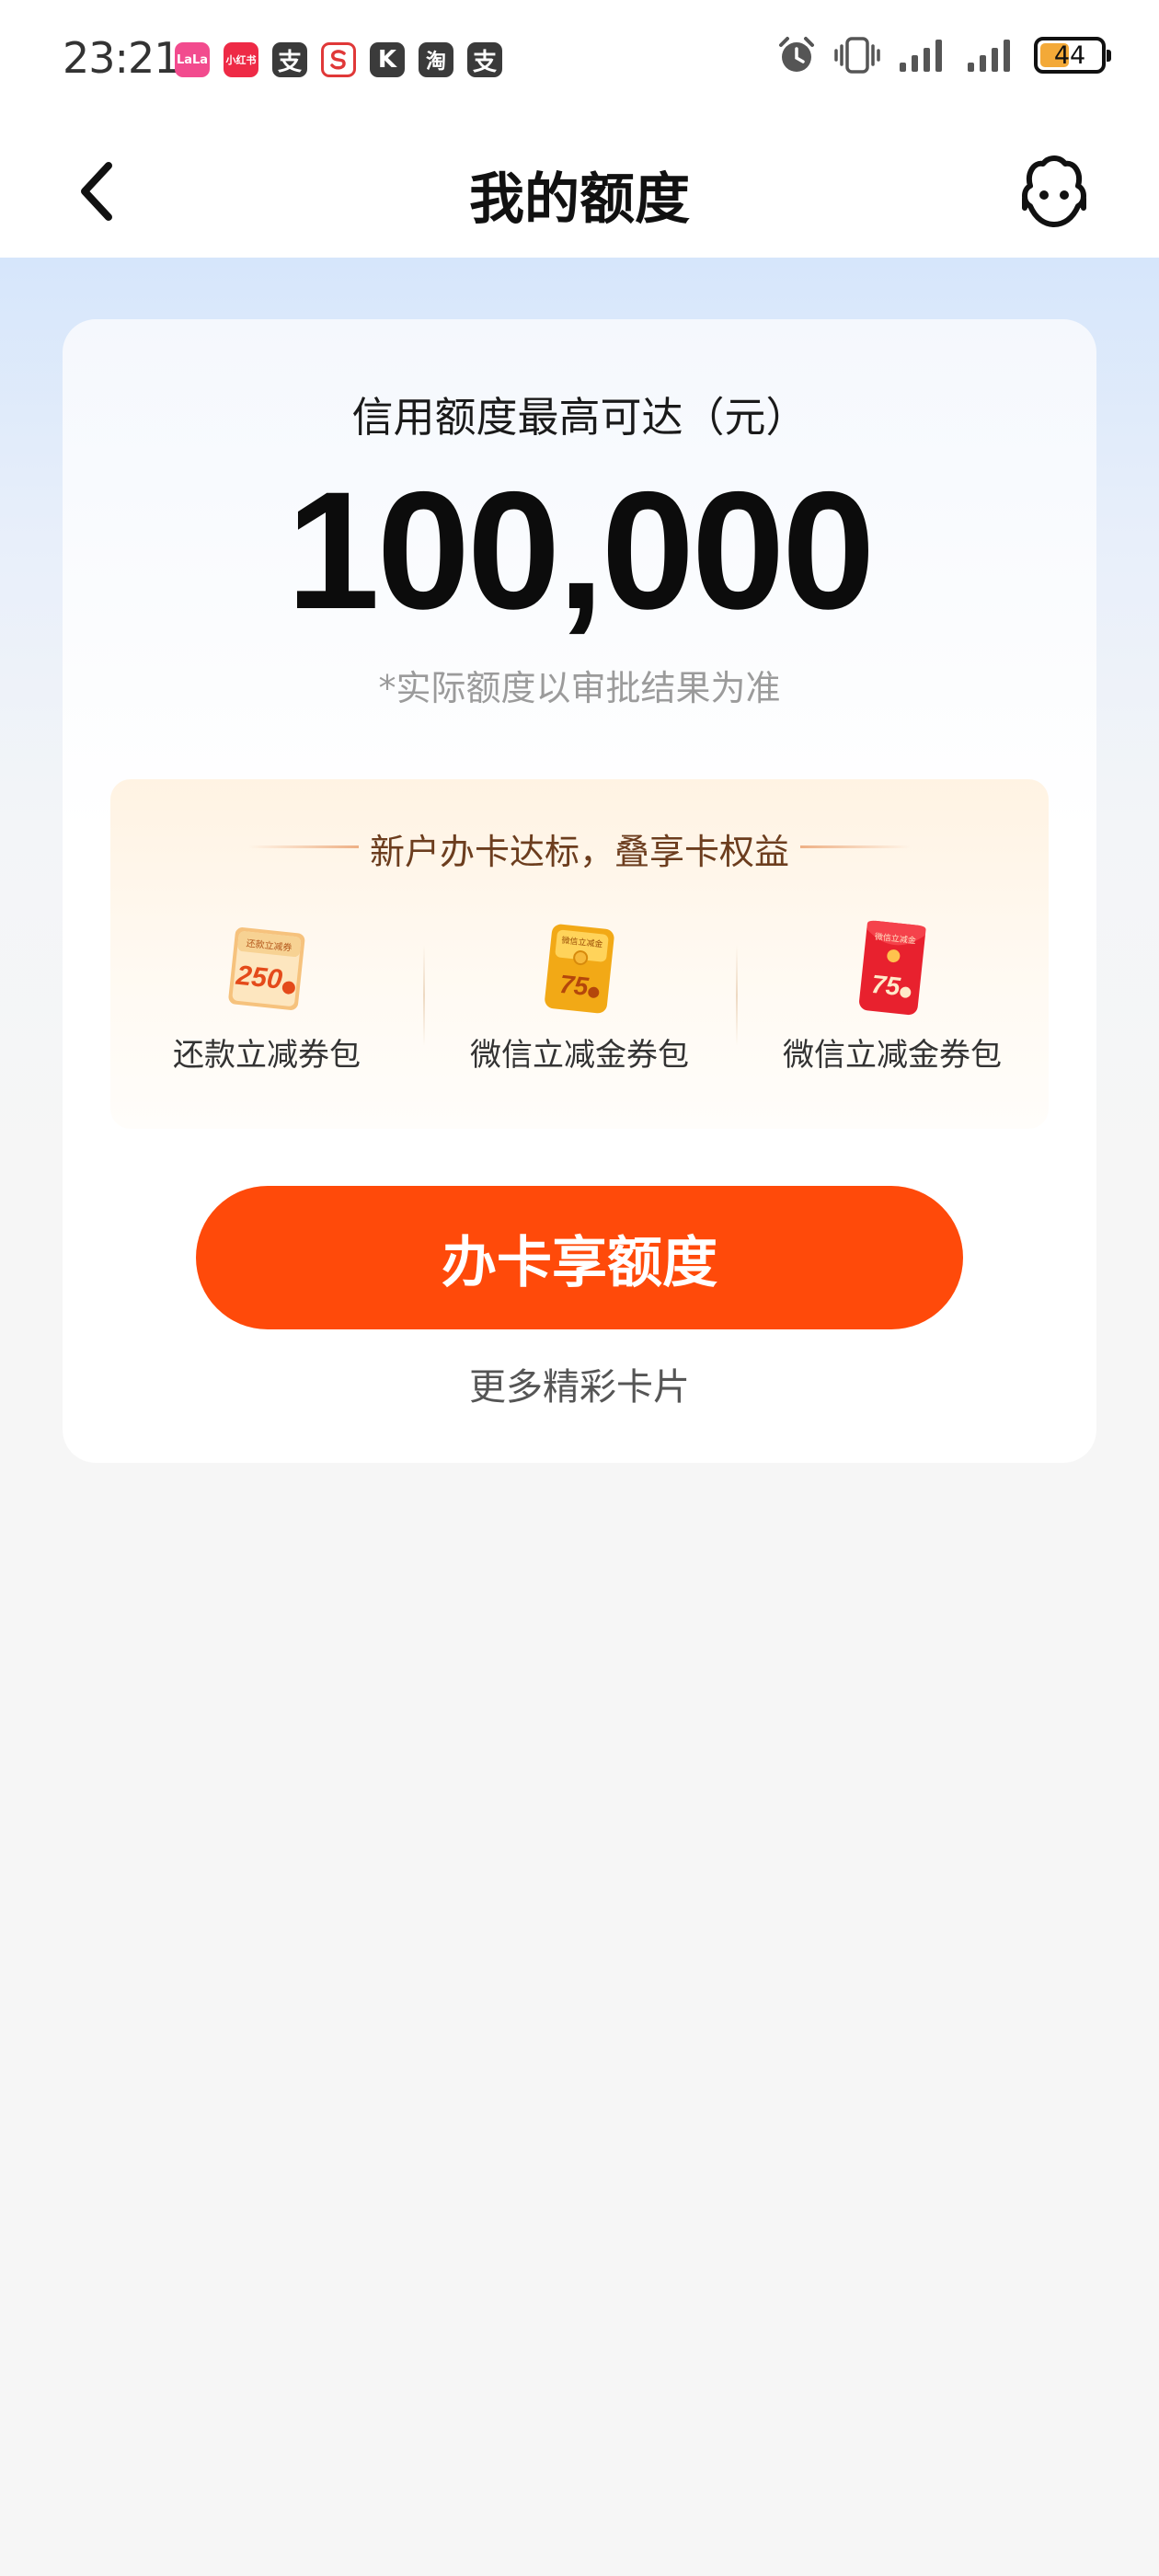 The height and width of the screenshot is (2576, 1159). I want to click on benefits-title: 新户办卡达标，叠享卡权益, so click(579, 852).